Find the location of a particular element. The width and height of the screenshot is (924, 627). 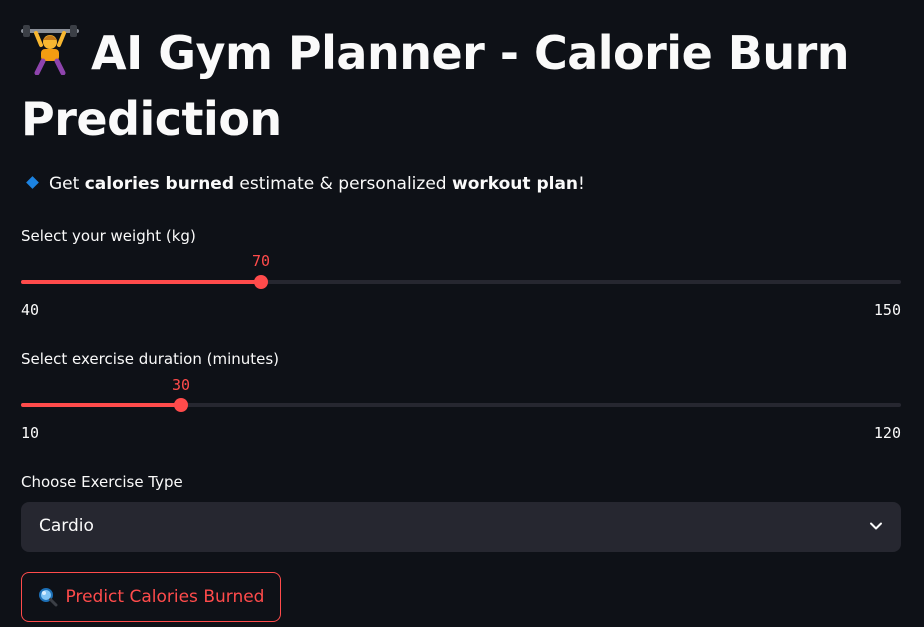

weight-slider-value: 70 is located at coordinates (261, 261).